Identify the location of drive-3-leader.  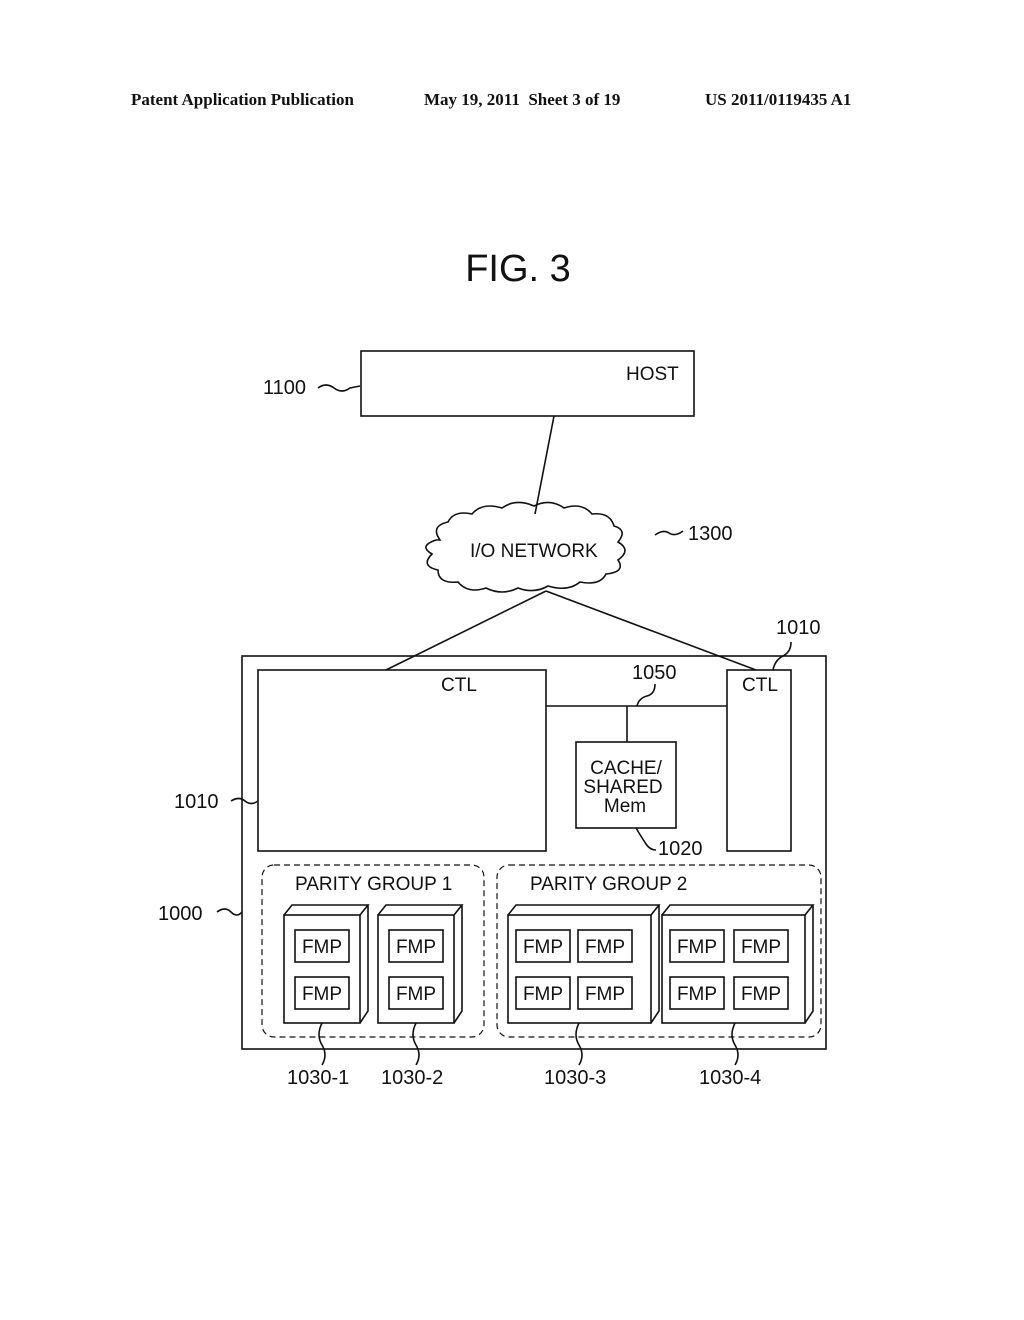
(579, 1044).